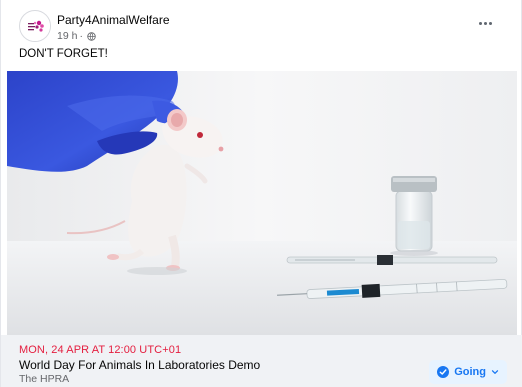 This screenshot has height=387, width=522. Describe the element at coordinates (100, 350) in the screenshot. I see `event-date: MON, 24 APR AT 12:00 UTC+01` at that location.